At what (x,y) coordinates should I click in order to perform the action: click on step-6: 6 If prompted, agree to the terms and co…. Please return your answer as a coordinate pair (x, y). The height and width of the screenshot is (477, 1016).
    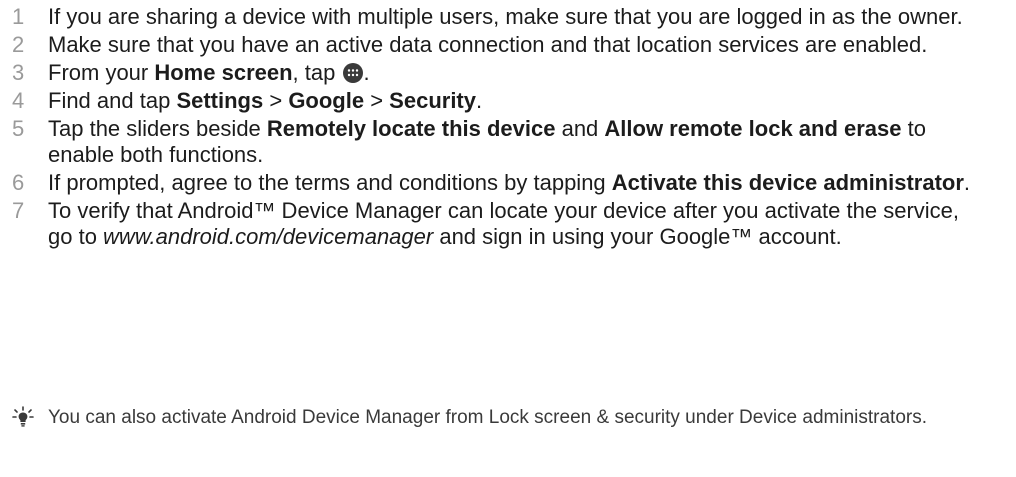
    Looking at the image, I should click on (508, 183).